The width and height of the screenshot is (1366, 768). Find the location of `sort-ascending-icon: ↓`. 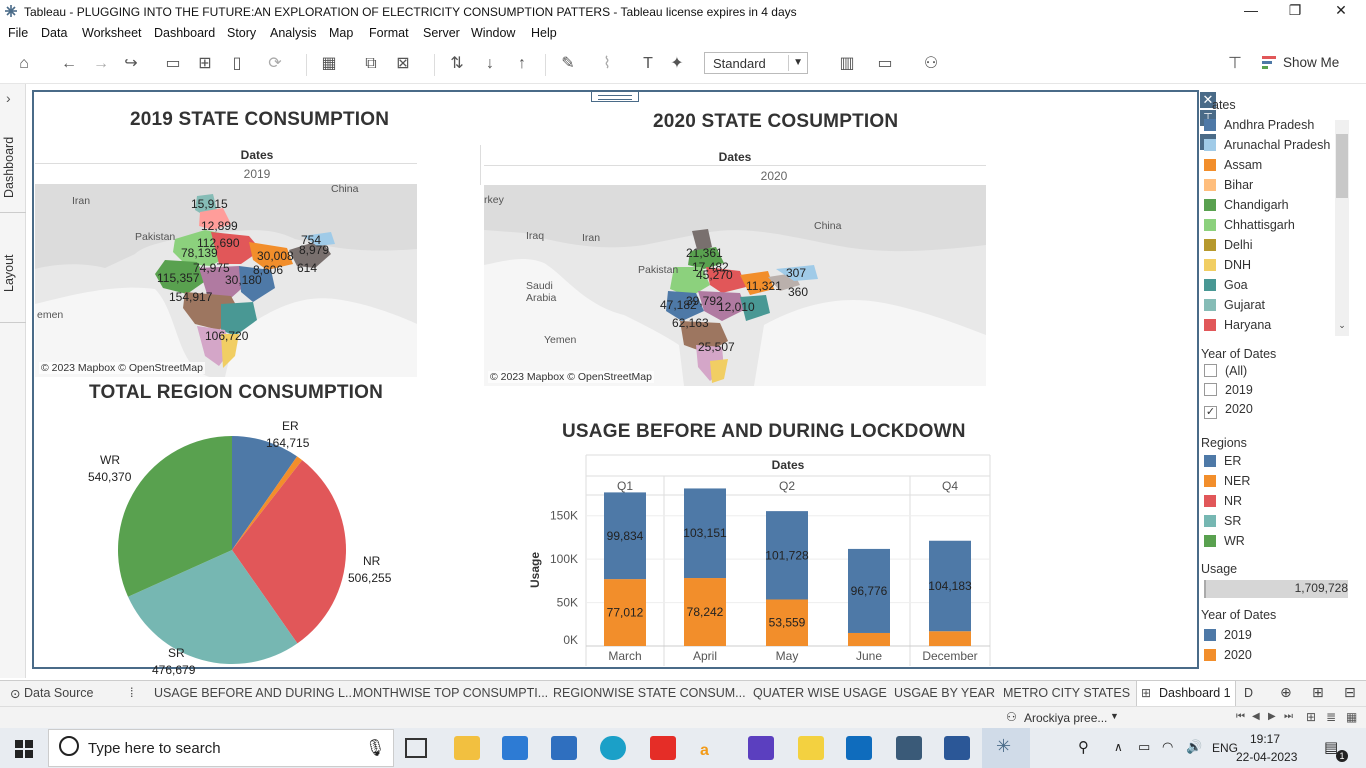

sort-ascending-icon: ↓ is located at coordinates (490, 64).